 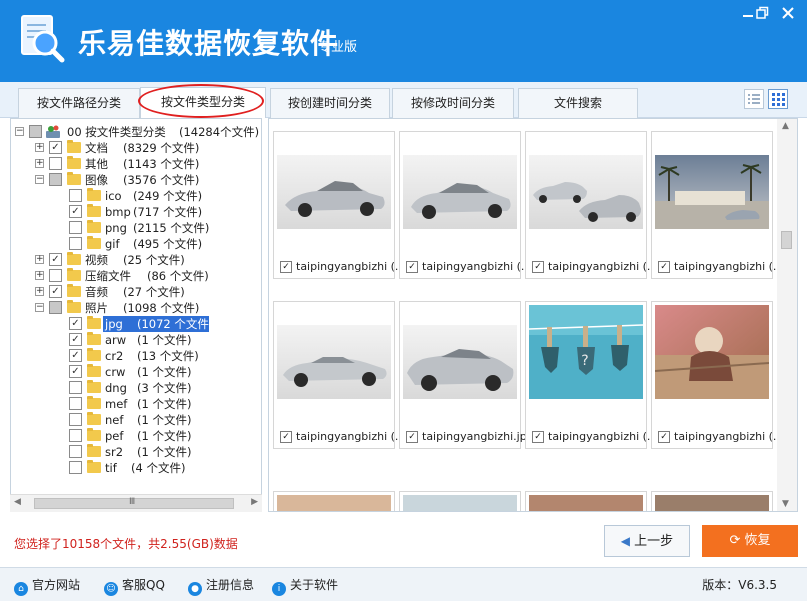 I want to click on tree-item-video: + ✓ 视频 (25 个文件), so click(x=136, y=260).